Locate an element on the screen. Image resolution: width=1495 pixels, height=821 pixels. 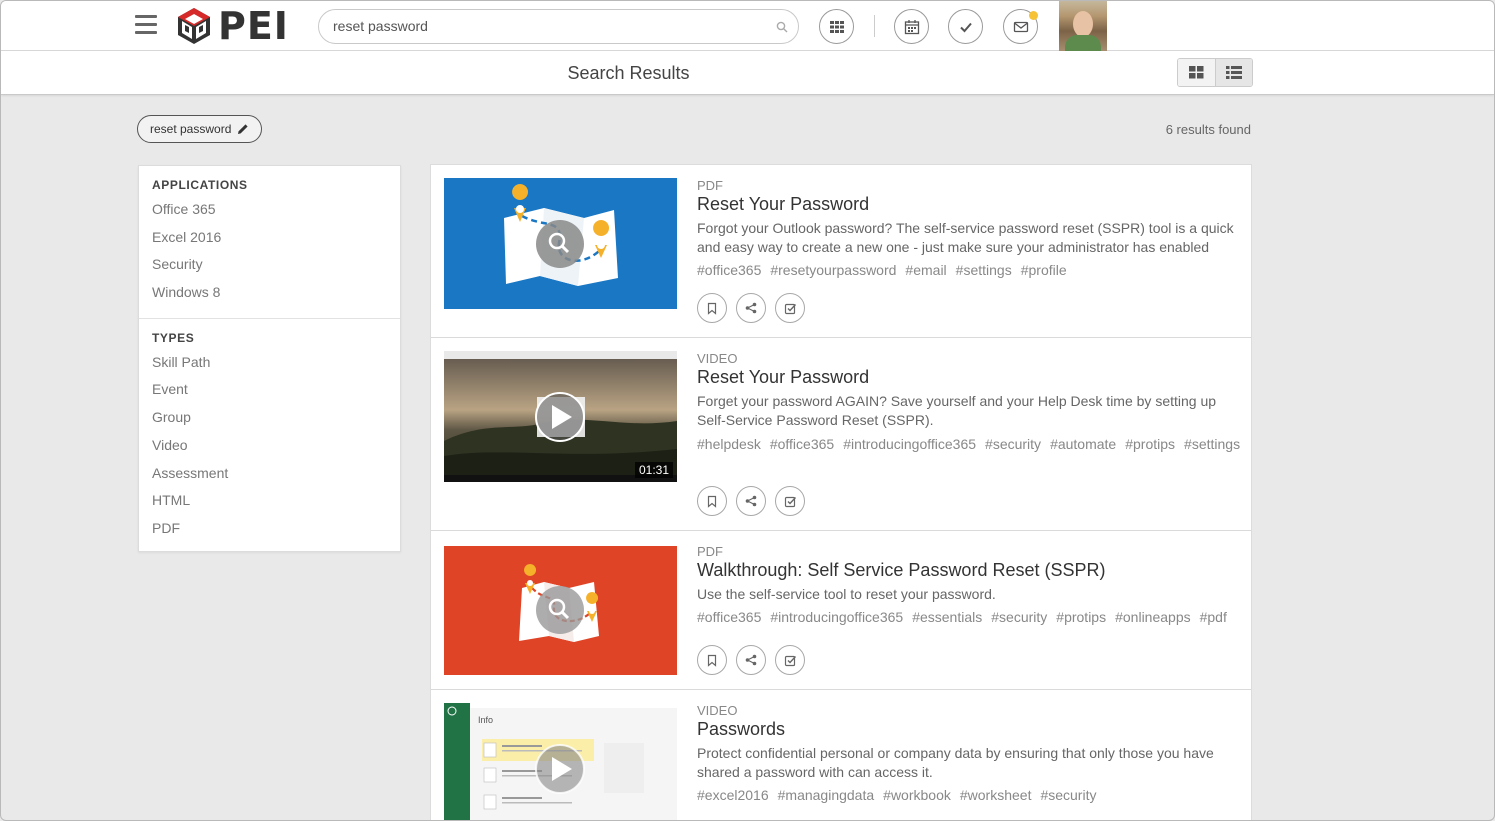
envelope-icon is located at coordinates (1020, 26).